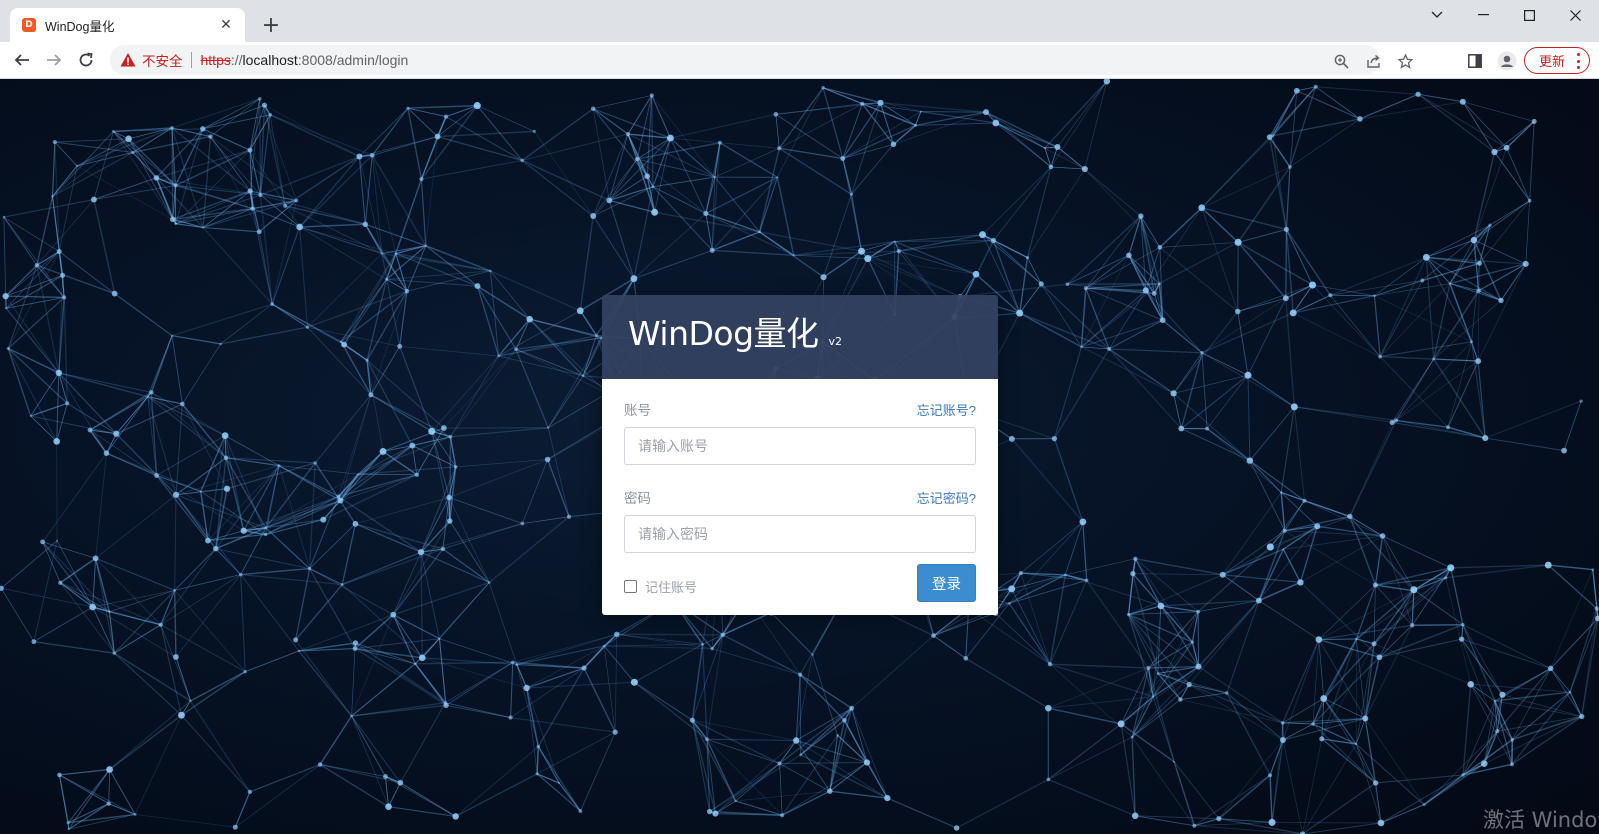  I want to click on remember-label: 记住账号, so click(671, 587).